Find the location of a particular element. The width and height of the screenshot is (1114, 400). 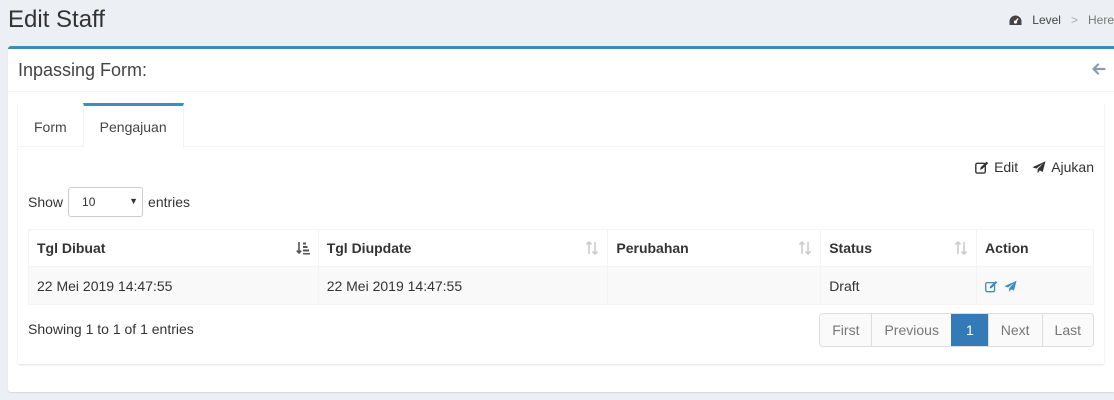

toolbar: Edit Ajukan is located at coordinates (1034, 167).